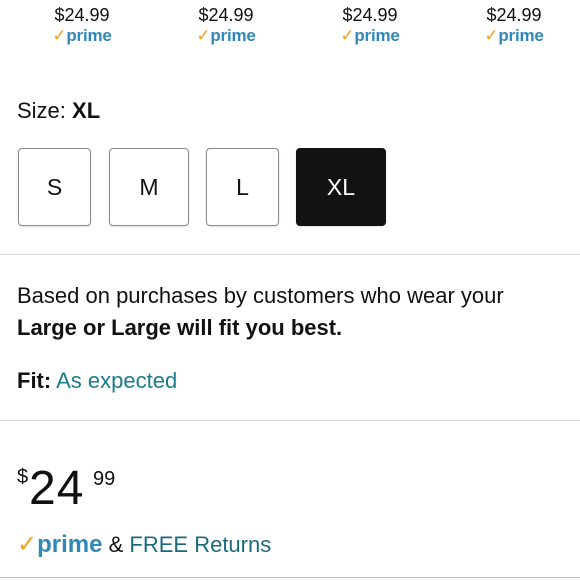  What do you see at coordinates (242, 187) in the screenshot?
I see `size-option-l: L` at bounding box center [242, 187].